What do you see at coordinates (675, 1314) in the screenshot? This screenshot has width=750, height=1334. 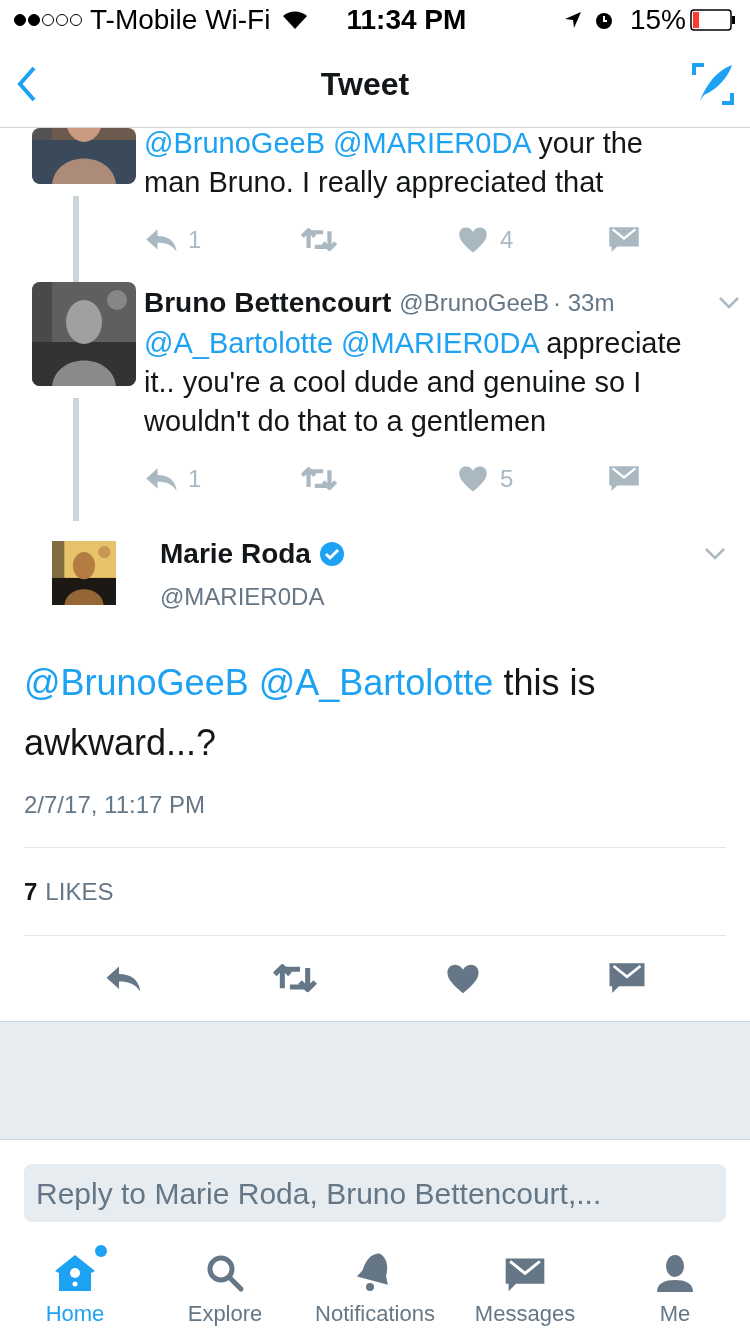 I see `tab-label: Me` at bounding box center [675, 1314].